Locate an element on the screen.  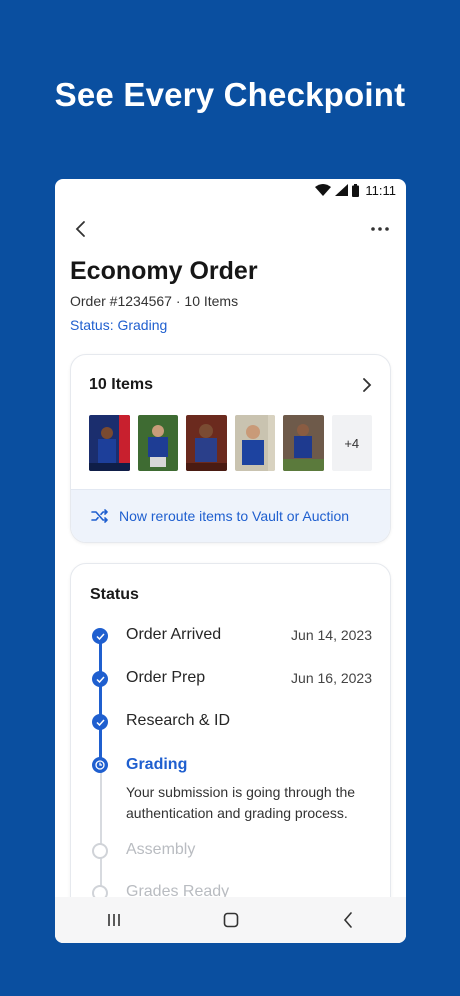
items-header: 10 Items is located at coordinates (230, 385).